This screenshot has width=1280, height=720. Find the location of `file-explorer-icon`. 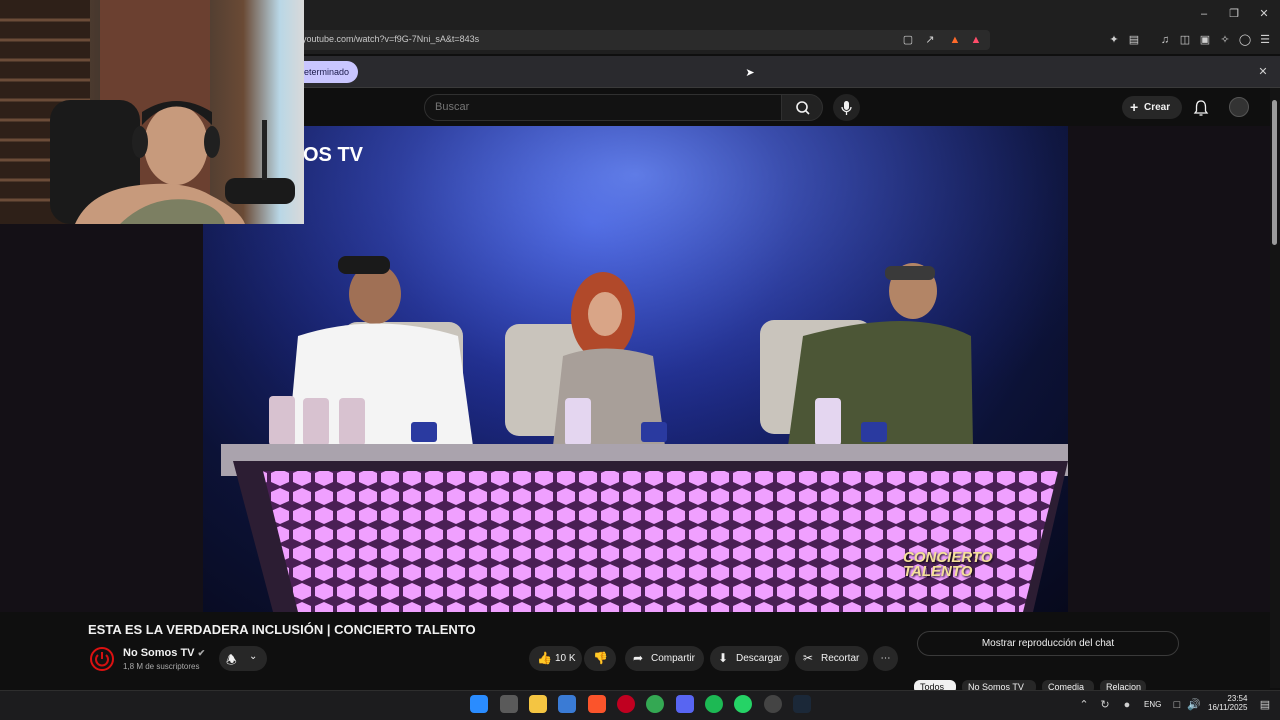

file-explorer-icon is located at coordinates (538, 704).